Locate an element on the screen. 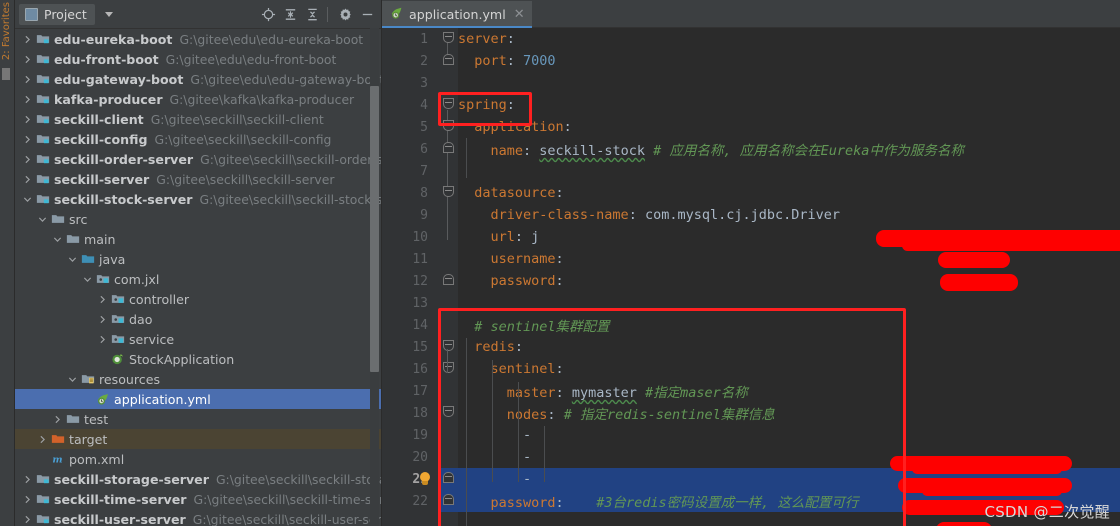  tree-row-pom-xml: m pom.xml is located at coordinates (198, 459).